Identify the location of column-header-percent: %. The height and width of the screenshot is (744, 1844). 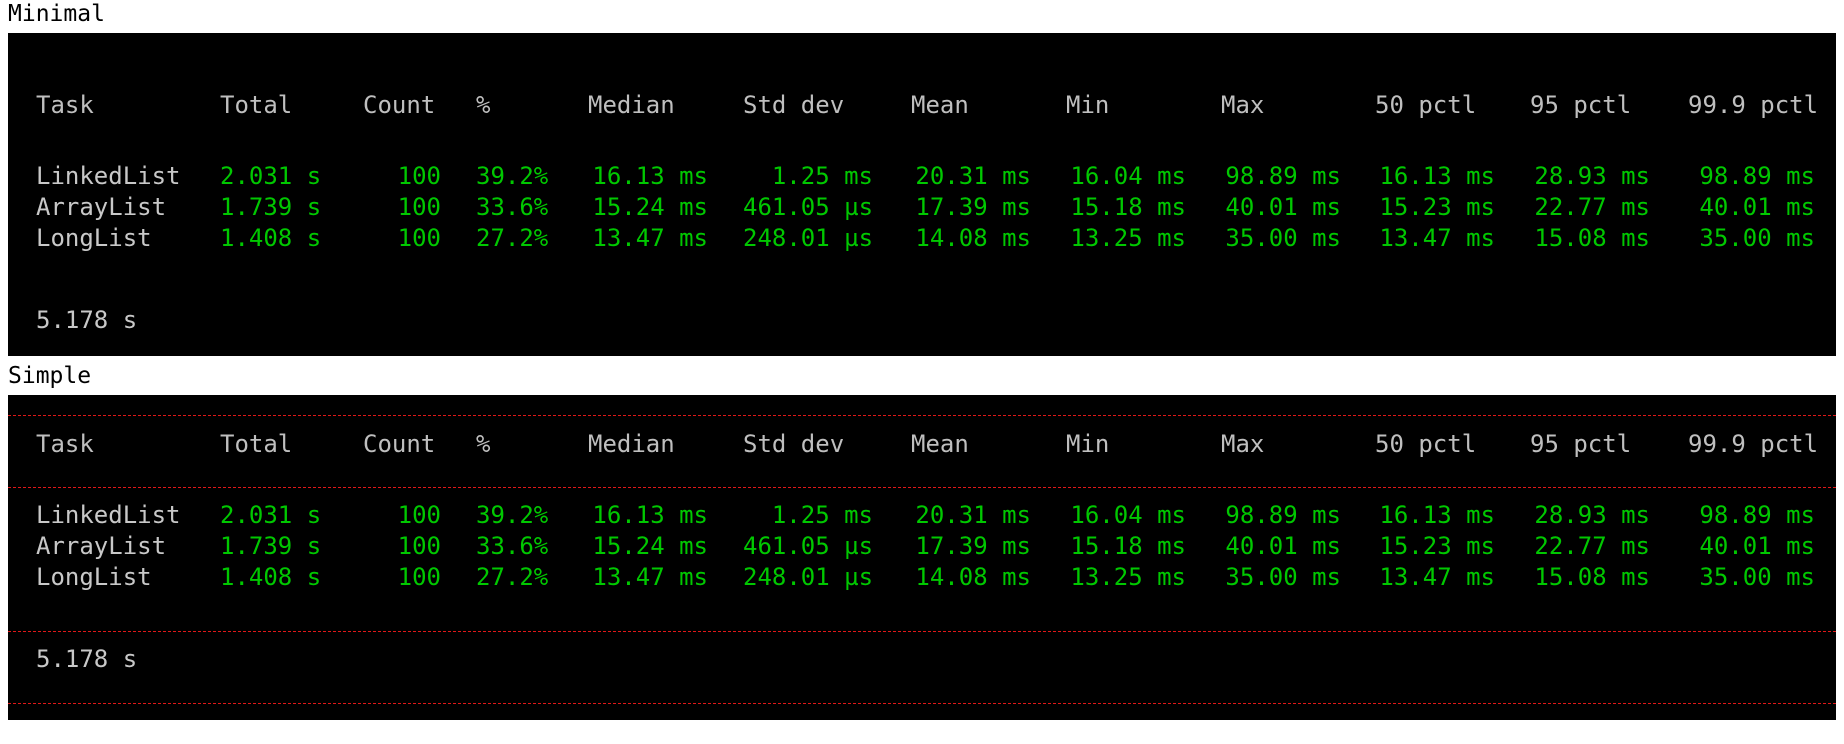
(483, 444).